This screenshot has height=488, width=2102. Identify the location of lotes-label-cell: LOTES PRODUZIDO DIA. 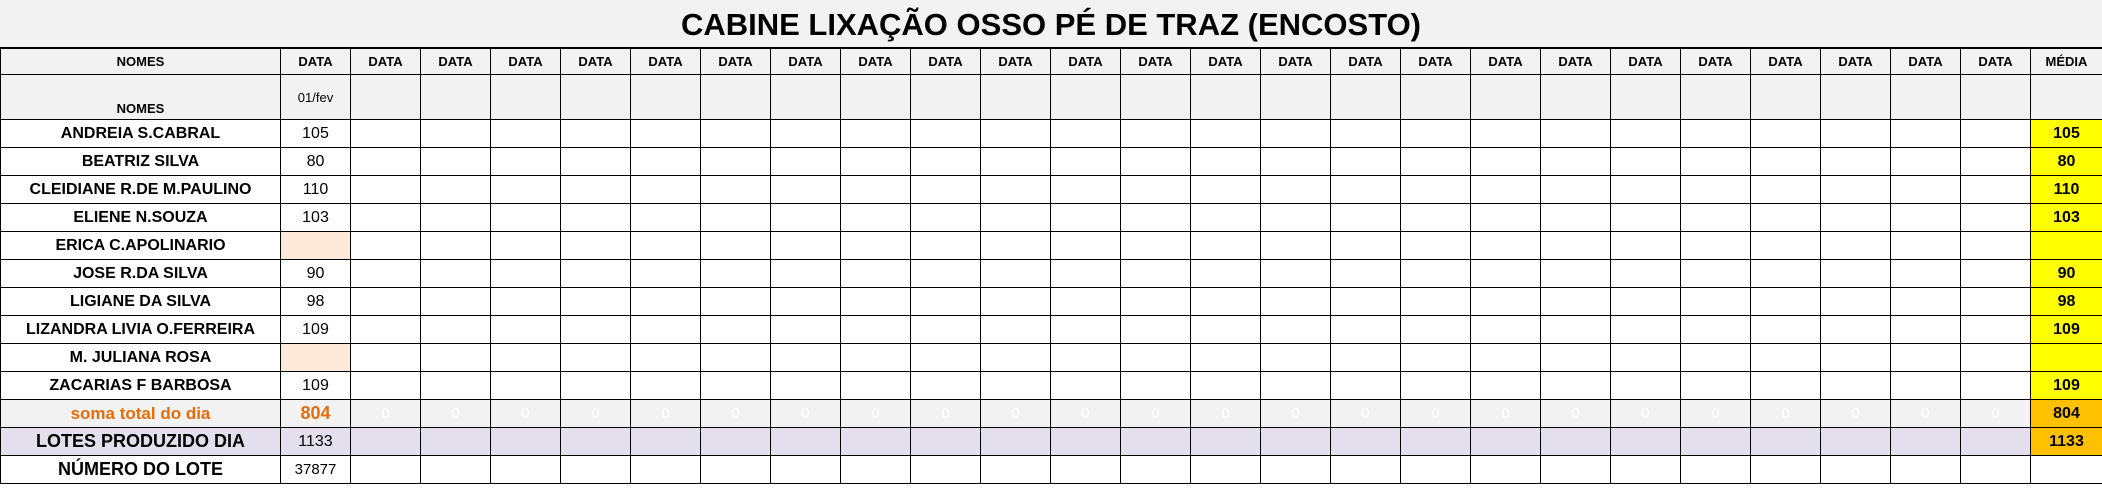
(140, 441).